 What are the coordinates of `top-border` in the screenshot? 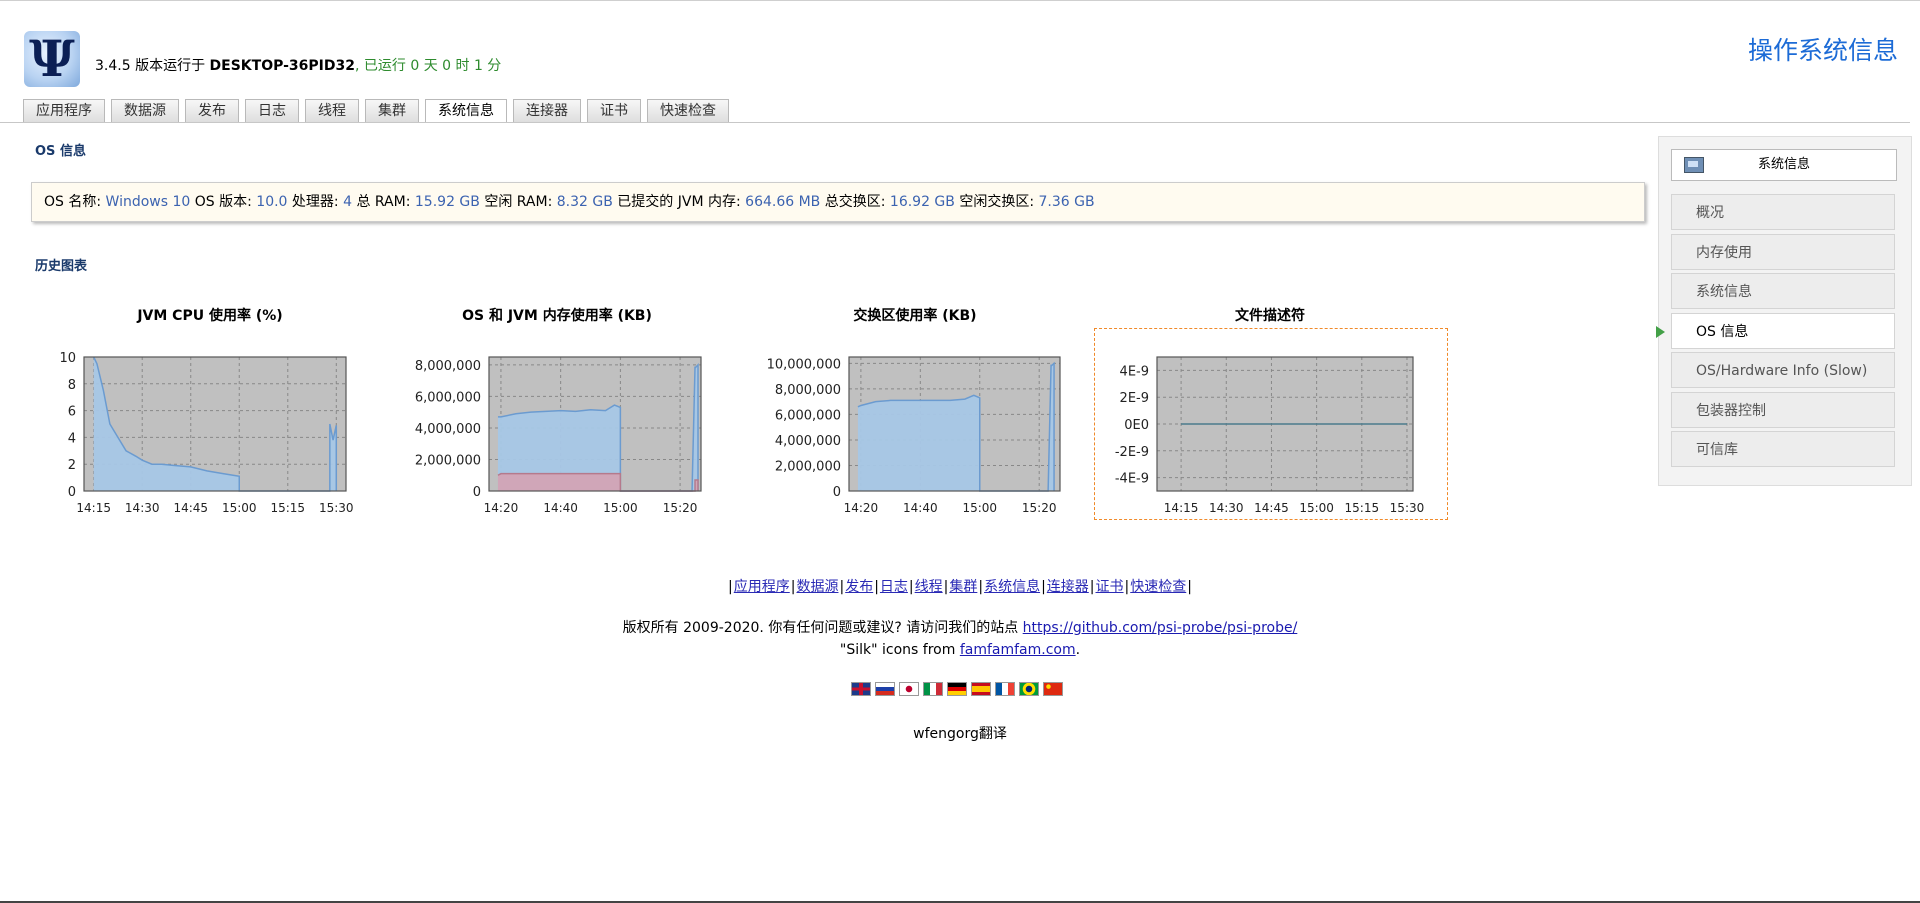 It's located at (960, 0).